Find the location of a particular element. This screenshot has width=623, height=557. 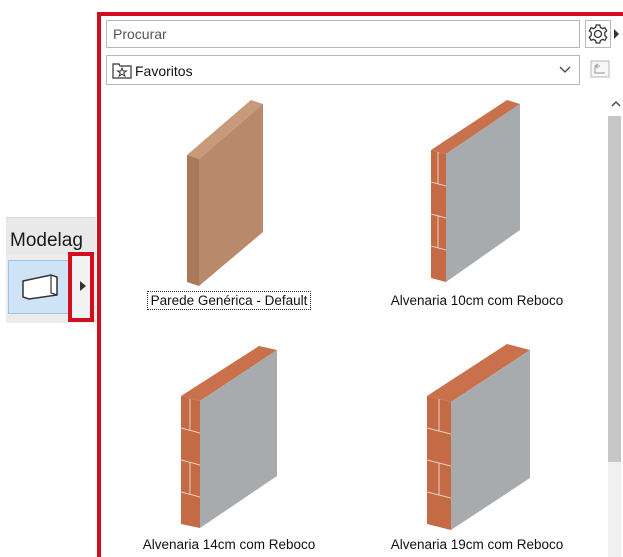

wall-item-19cm: Alvenaria 19cm com Reboco is located at coordinates (477, 450).